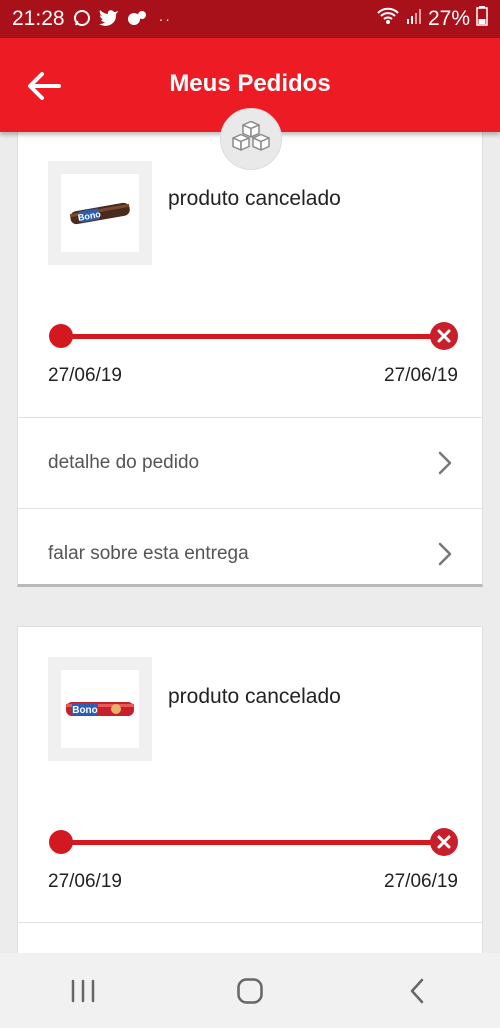  I want to click on recent-apps-button, so click(83, 991).